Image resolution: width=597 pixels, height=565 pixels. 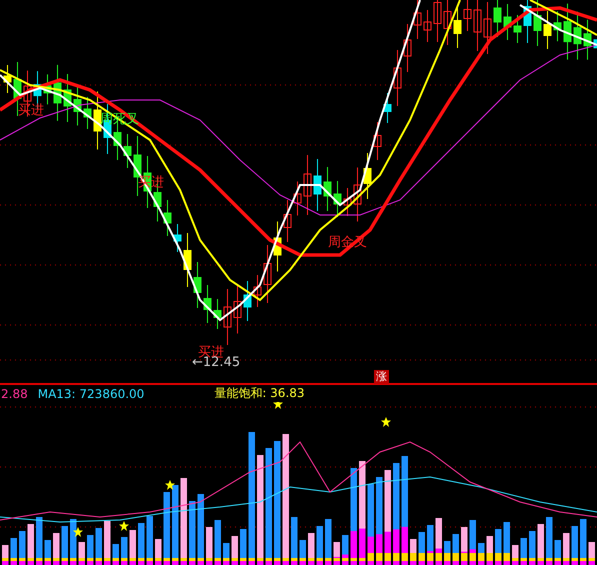 What do you see at coordinates (259, 393) in the screenshot?
I see `indicator-value: 量能饱和: 36.83` at bounding box center [259, 393].